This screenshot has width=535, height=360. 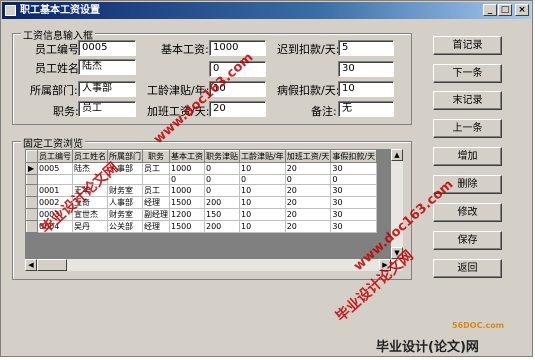 What do you see at coordinates (107, 48) in the screenshot?
I see `emp-no-input: 0005` at bounding box center [107, 48].